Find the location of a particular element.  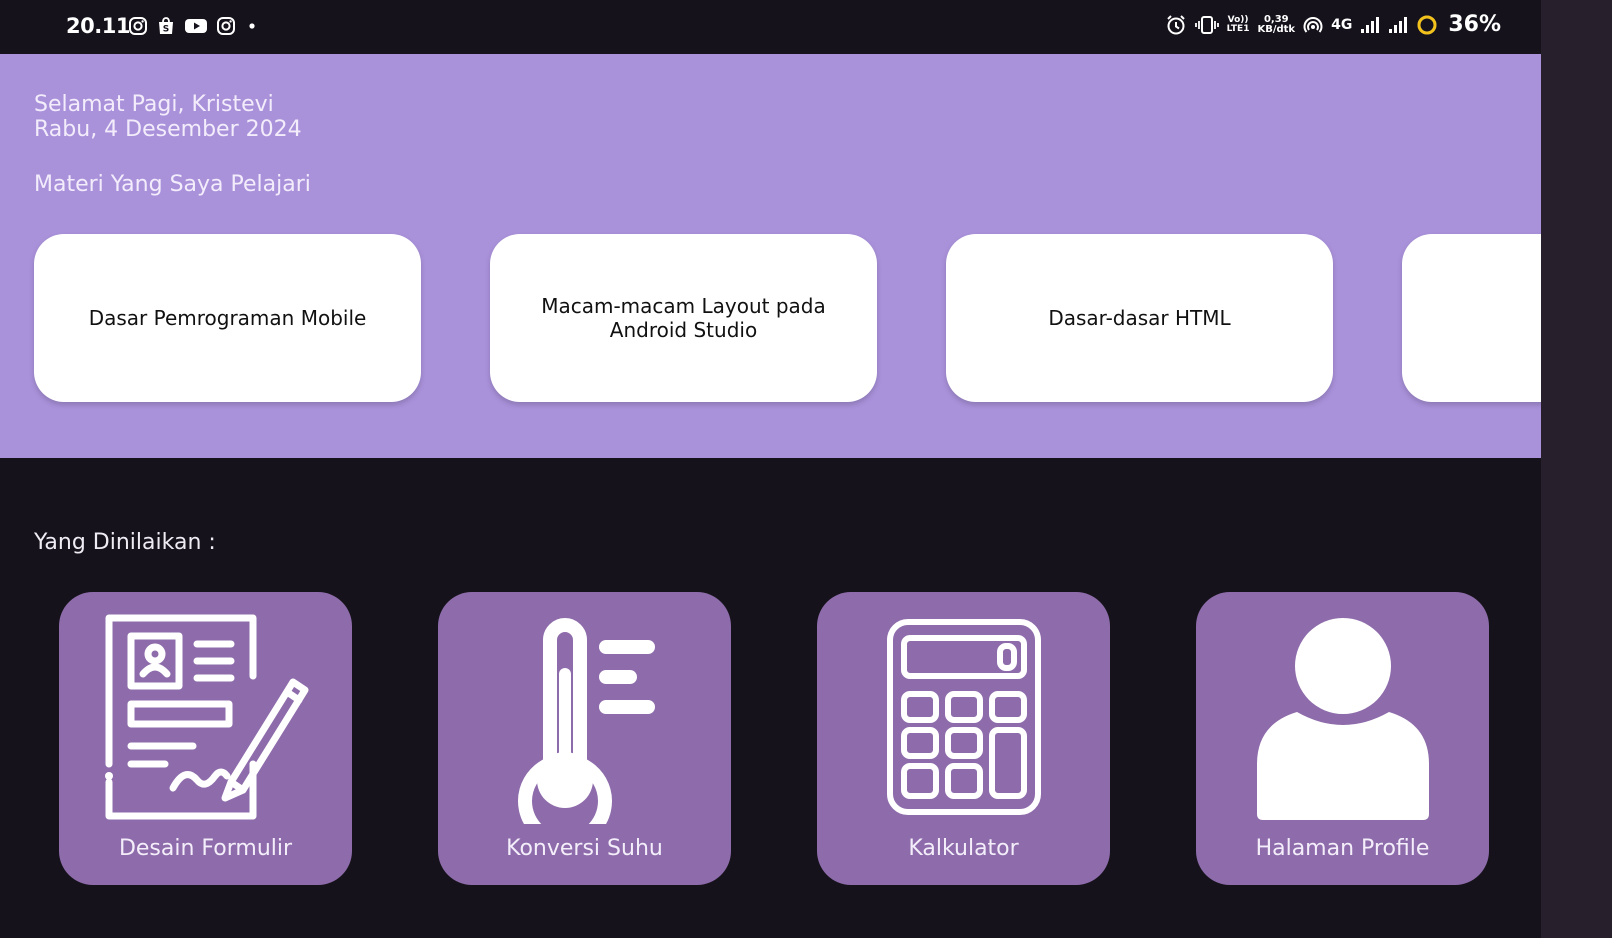

course-card: Dasar-dasar HTML is located at coordinates (1139, 318).